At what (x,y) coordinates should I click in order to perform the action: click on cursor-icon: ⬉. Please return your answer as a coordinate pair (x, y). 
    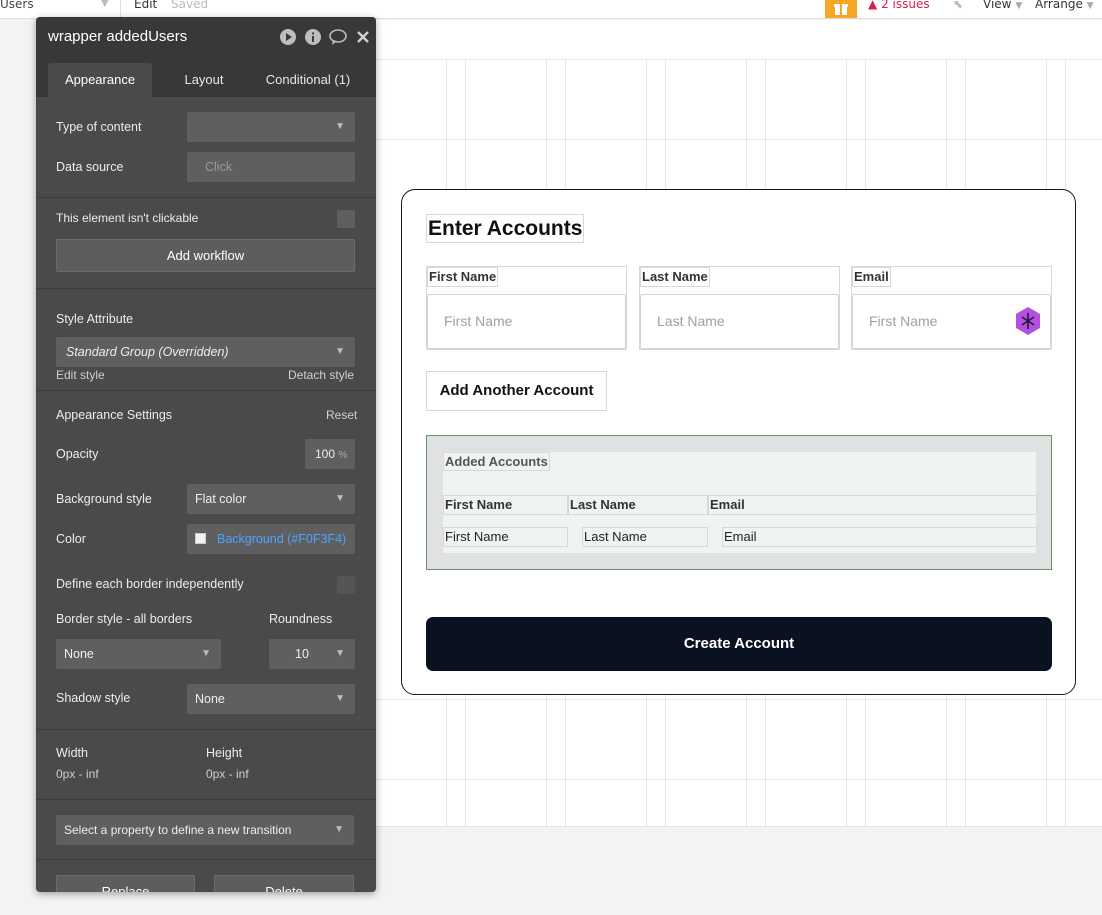
    Looking at the image, I should click on (958, 5).